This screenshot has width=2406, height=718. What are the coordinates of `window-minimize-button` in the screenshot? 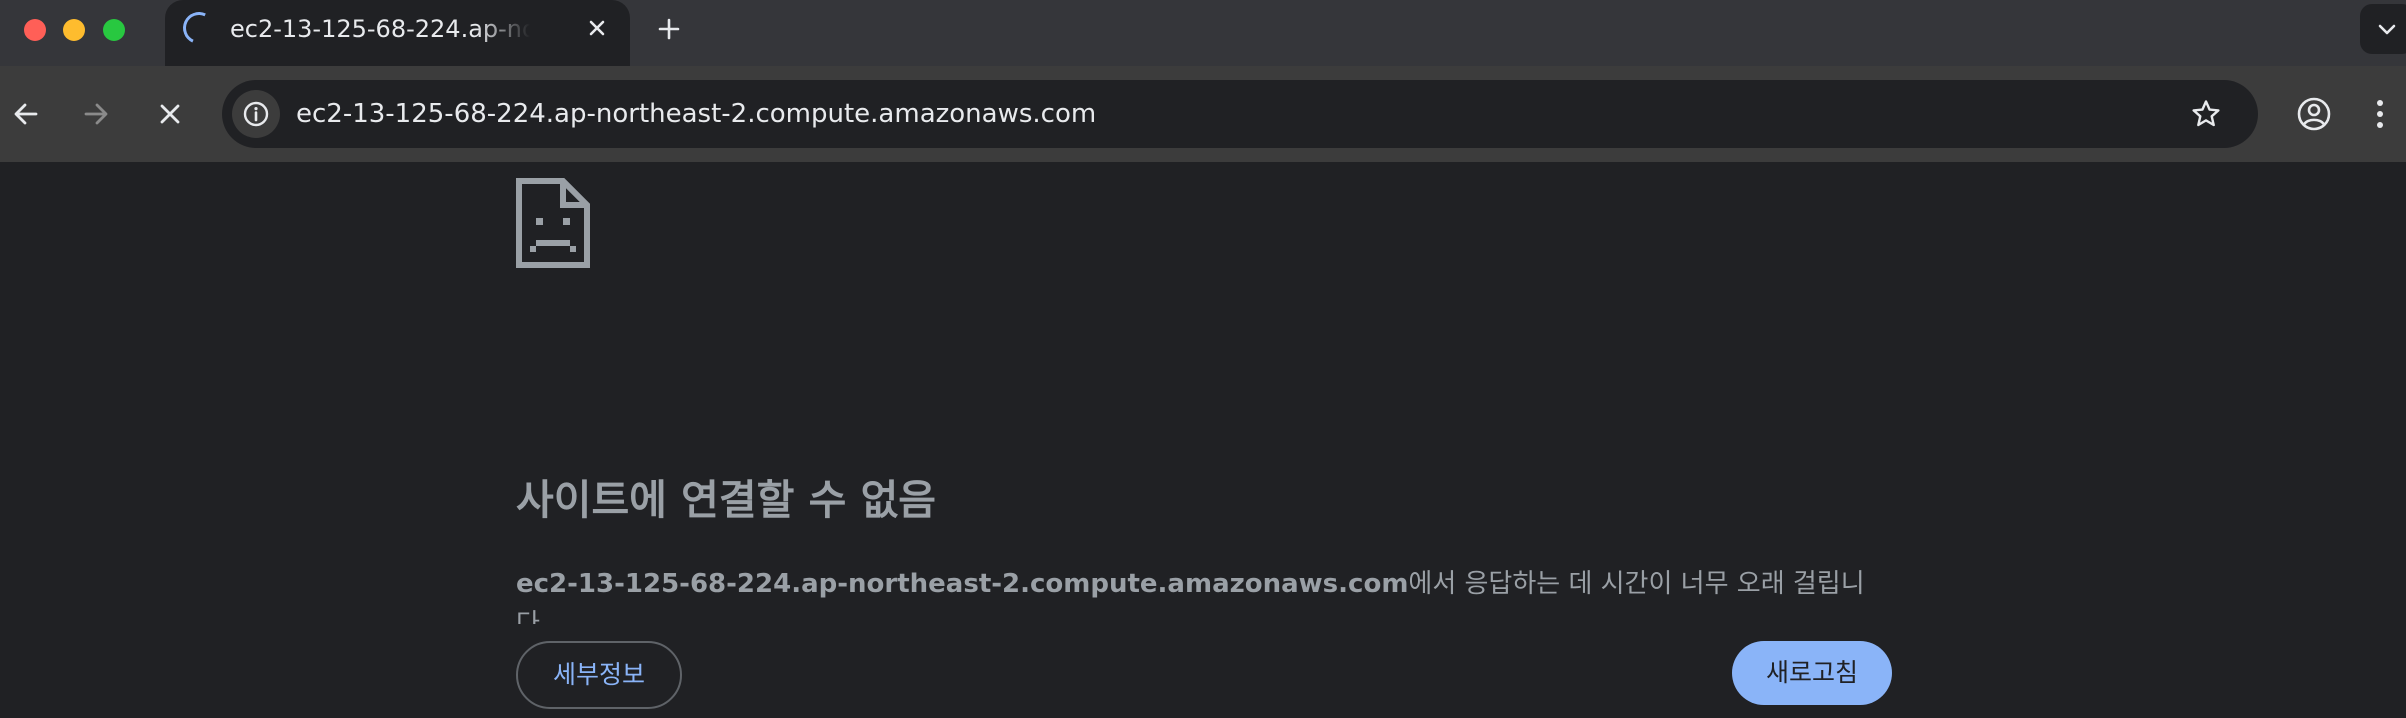 It's located at (74, 30).